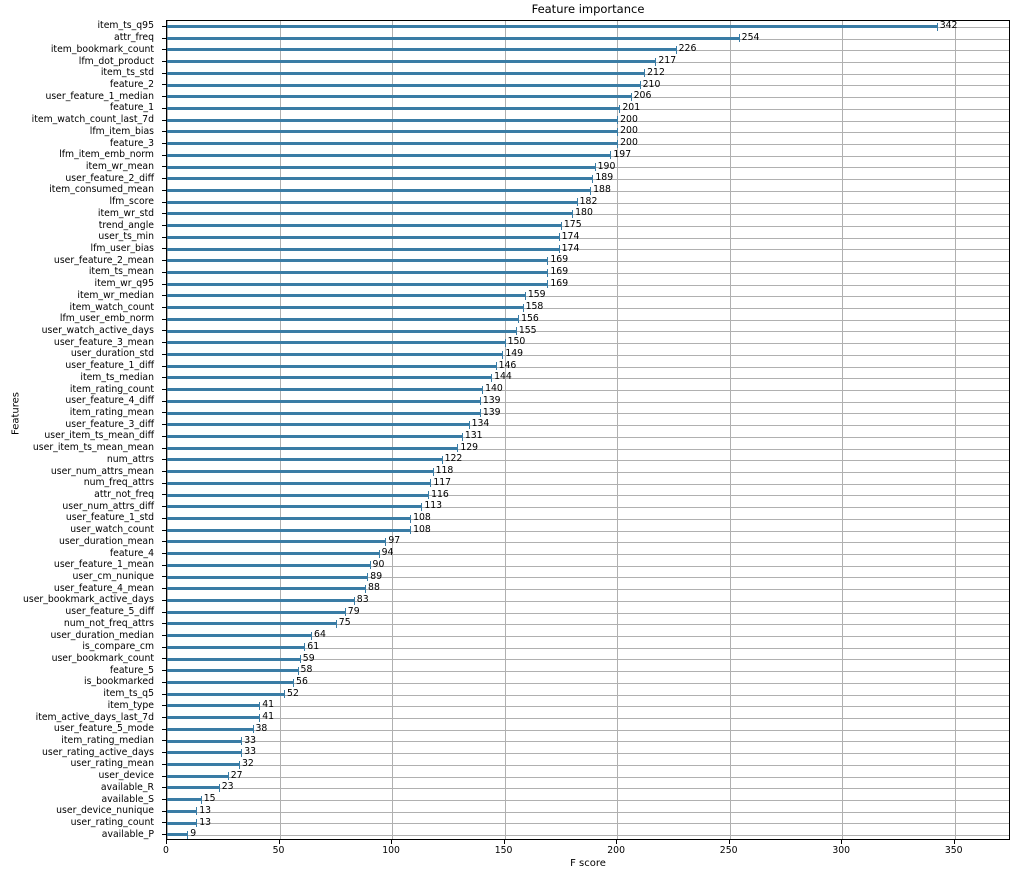  What do you see at coordinates (588, 717) in the screenshot?
I see `bar-row: 41` at bounding box center [588, 717].